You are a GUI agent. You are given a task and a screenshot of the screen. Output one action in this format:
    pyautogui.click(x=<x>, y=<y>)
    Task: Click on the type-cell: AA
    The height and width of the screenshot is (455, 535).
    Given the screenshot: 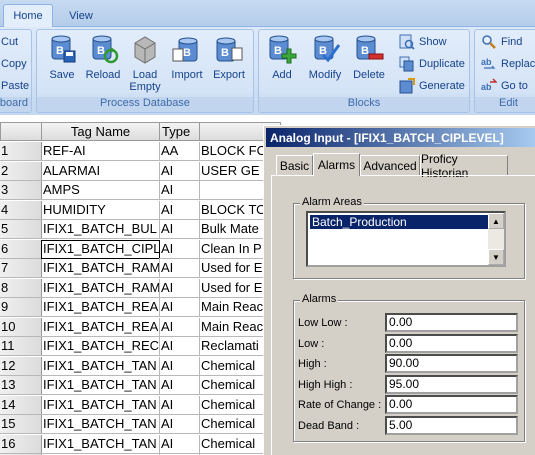 What is the action you would take?
    pyautogui.click(x=179, y=151)
    